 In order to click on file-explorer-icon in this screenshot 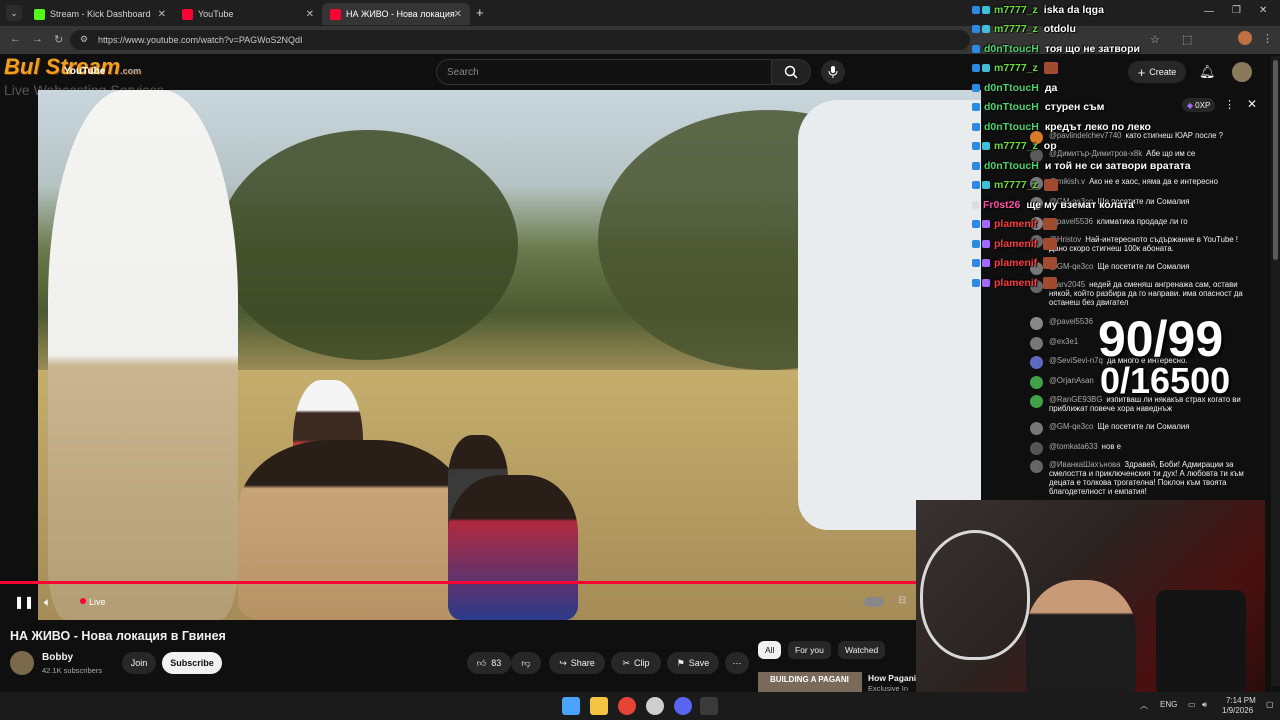, I will do `click(599, 706)`.